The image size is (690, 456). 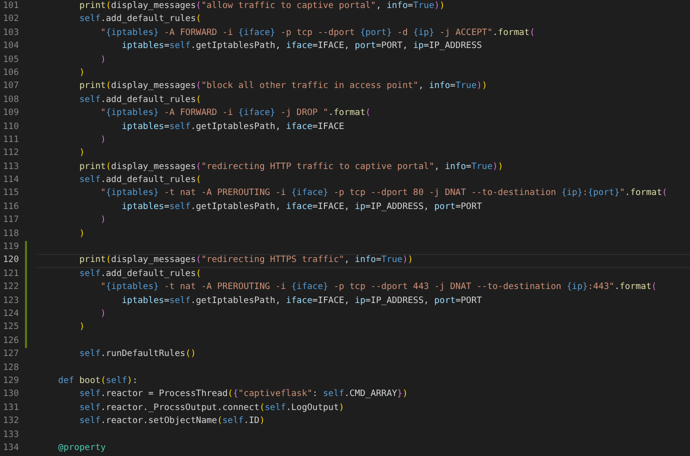 I want to click on line-number: 102, so click(x=11, y=19).